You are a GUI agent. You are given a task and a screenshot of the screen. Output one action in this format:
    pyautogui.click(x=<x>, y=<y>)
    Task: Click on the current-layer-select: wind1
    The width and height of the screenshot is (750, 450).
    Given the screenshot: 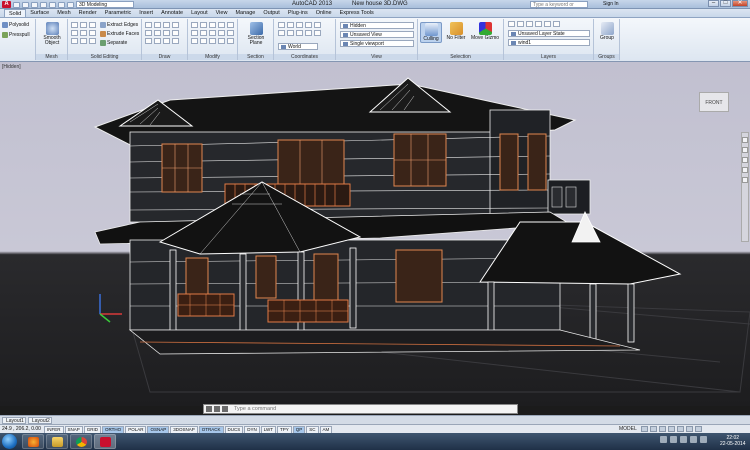 What is the action you would take?
    pyautogui.click(x=549, y=42)
    